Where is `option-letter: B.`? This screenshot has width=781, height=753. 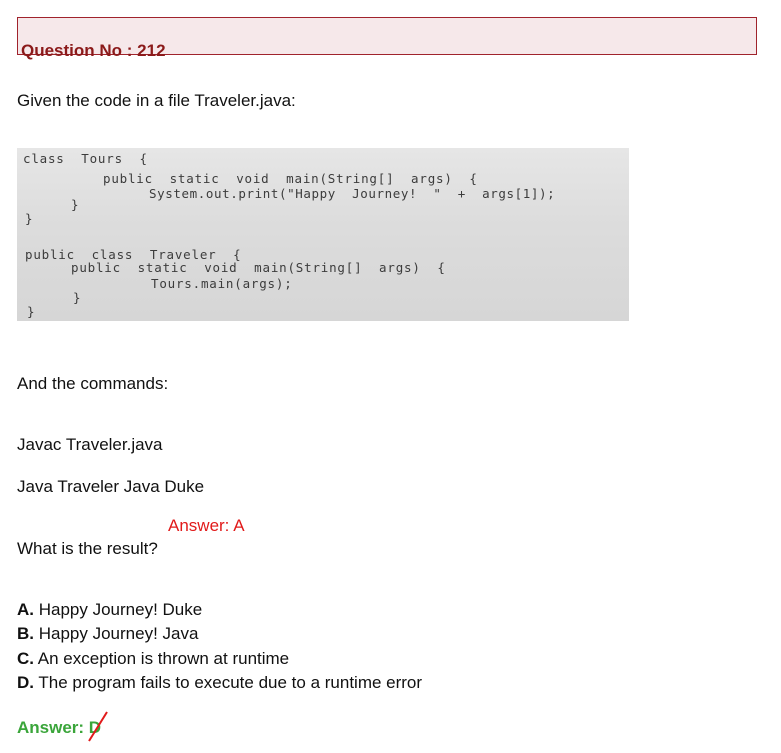
option-letter: B. is located at coordinates (25, 633).